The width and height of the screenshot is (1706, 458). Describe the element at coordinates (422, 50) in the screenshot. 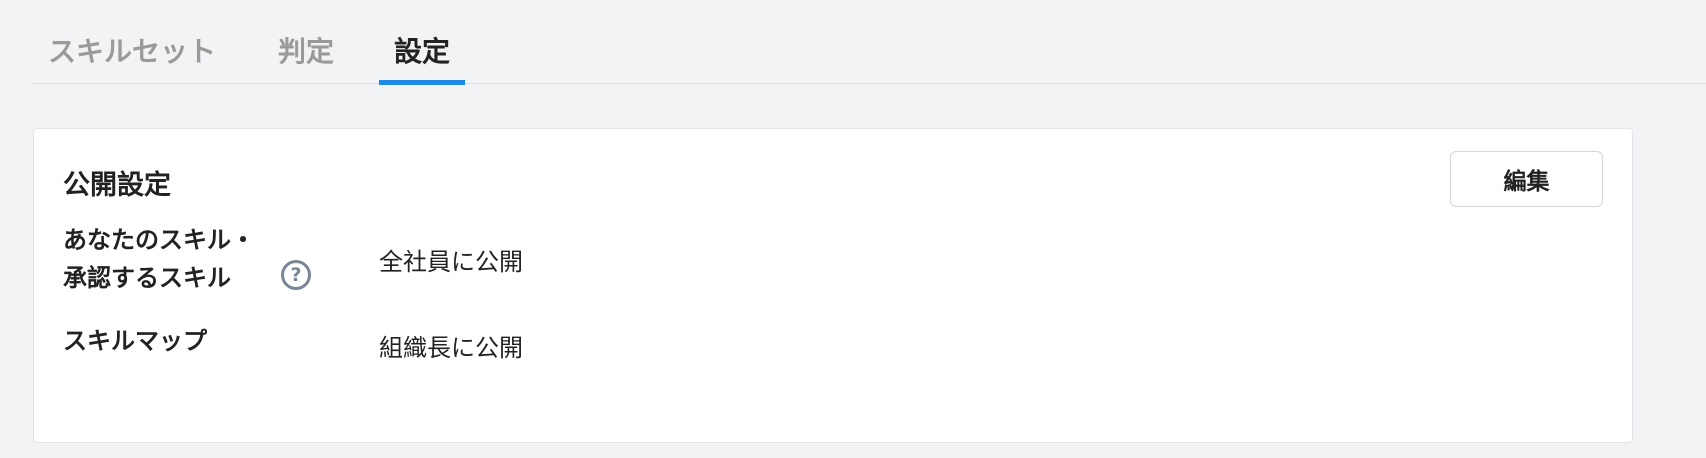

I see `tab-settings: 設定` at that location.